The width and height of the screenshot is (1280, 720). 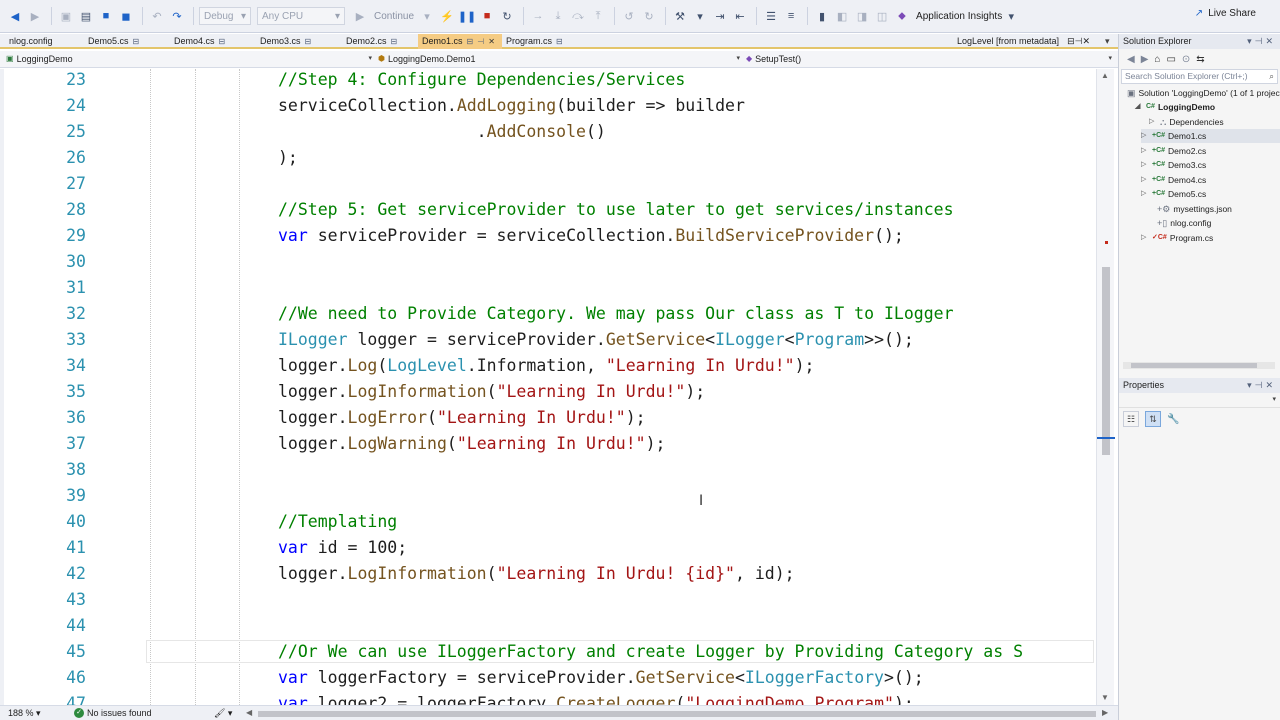 What do you see at coordinates (1131, 419) in the screenshot?
I see `categorized-icon: ☷` at bounding box center [1131, 419].